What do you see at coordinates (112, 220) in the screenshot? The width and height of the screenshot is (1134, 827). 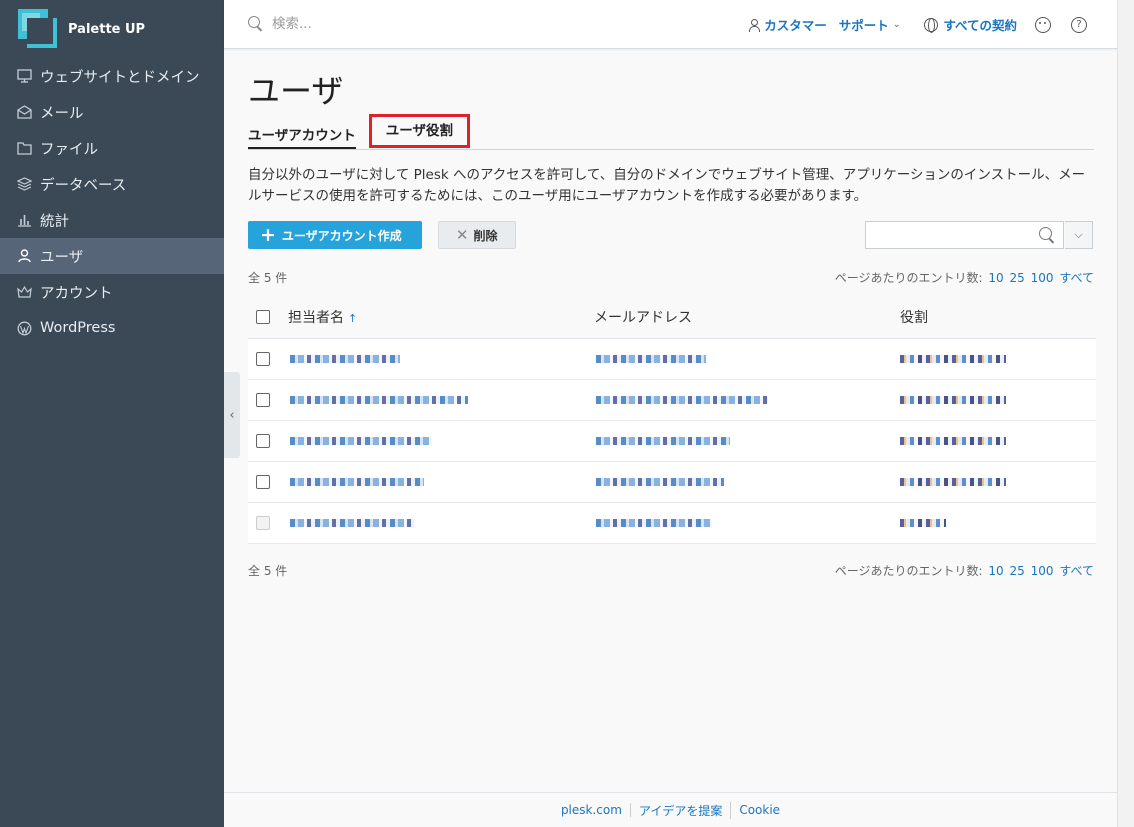 I see `sidebar-item-statistics: 統計` at bounding box center [112, 220].